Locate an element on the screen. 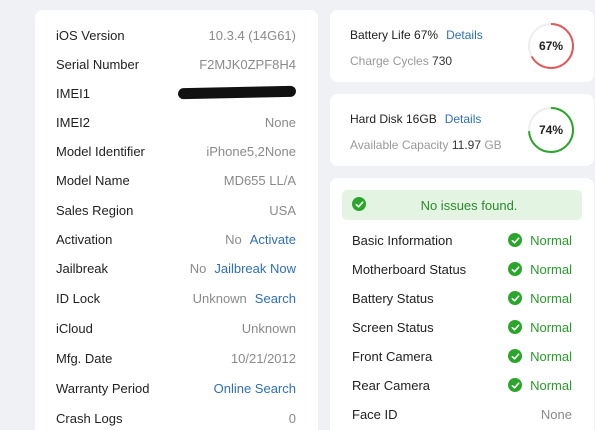  charge-cycles-label: Charge Cycles is located at coordinates (389, 61).